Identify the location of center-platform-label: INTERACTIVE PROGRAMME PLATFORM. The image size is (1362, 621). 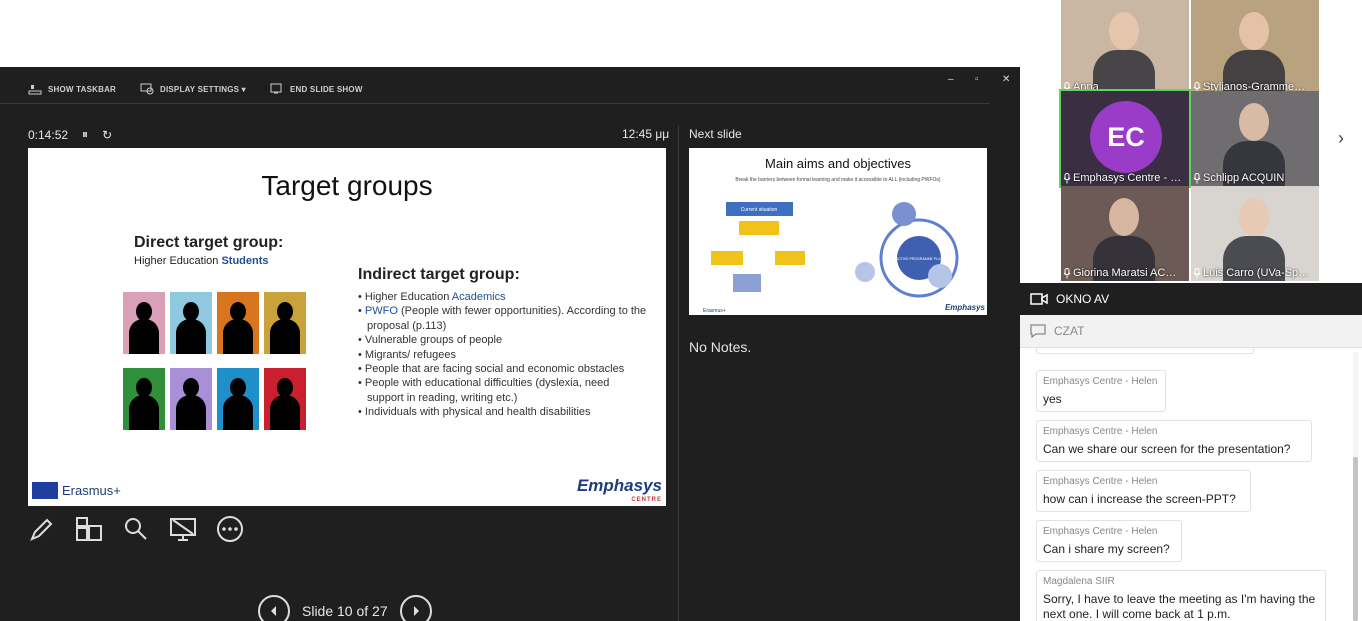
(918, 259).